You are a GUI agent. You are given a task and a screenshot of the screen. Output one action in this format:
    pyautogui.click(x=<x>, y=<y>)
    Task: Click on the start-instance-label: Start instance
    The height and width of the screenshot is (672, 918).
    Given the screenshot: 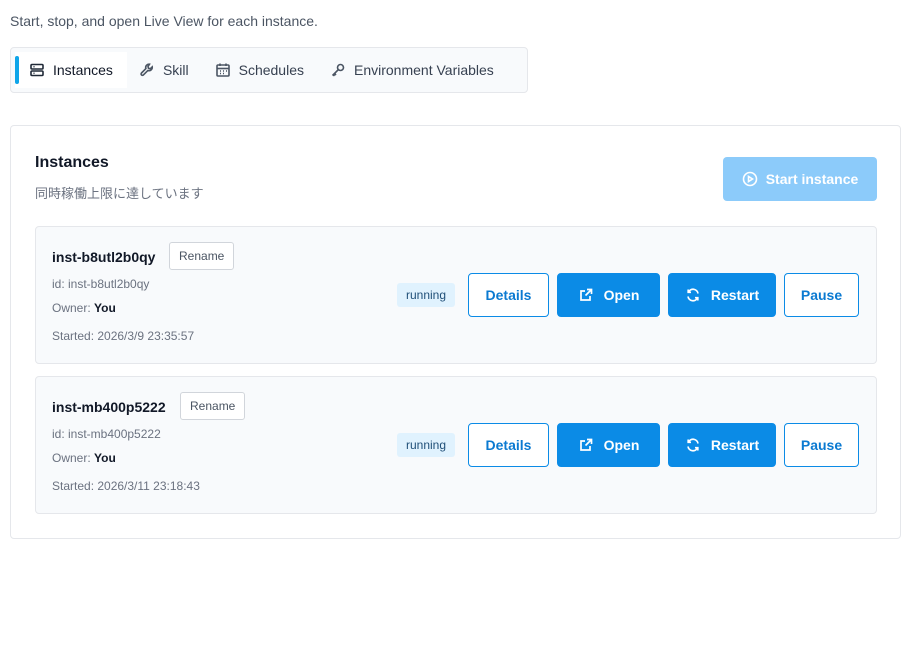 What is the action you would take?
    pyautogui.click(x=812, y=179)
    